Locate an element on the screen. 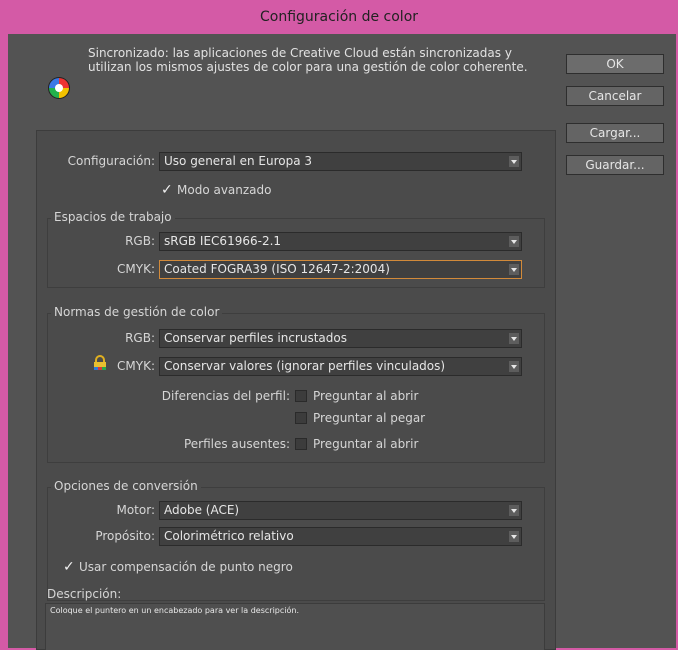 This screenshot has height=650, width=678. ask-paste-checkbox is located at coordinates (301, 418).